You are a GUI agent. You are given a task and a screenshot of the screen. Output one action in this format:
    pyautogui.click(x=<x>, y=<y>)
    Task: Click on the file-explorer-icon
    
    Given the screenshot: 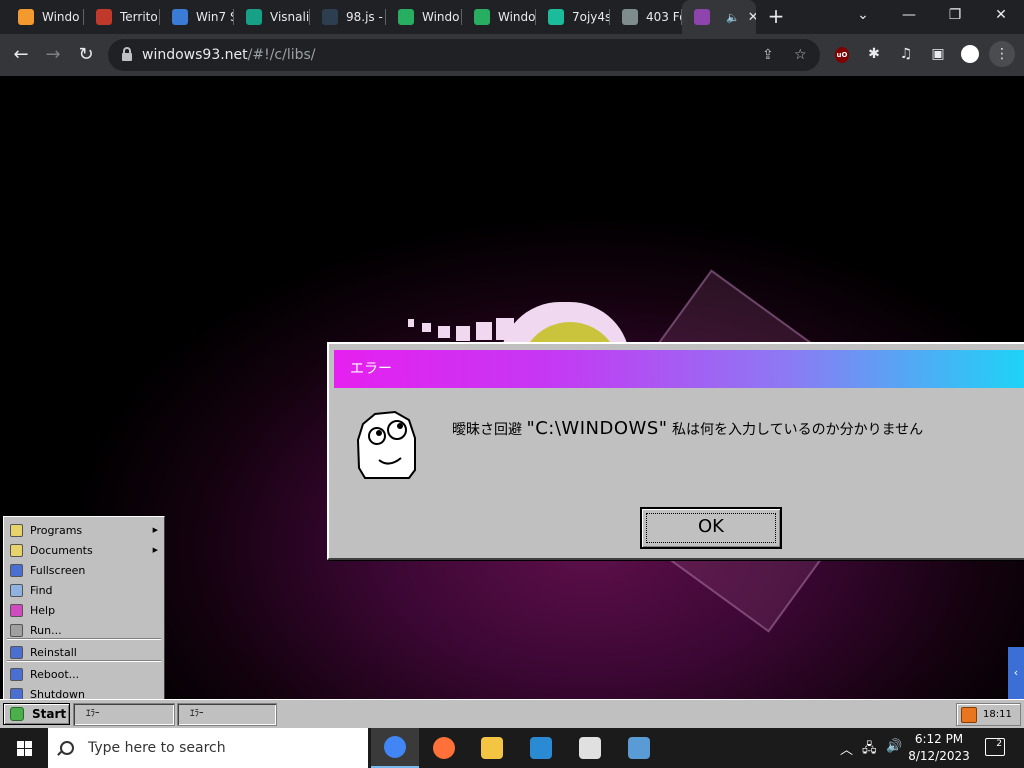 What is the action you would take?
    pyautogui.click(x=492, y=748)
    